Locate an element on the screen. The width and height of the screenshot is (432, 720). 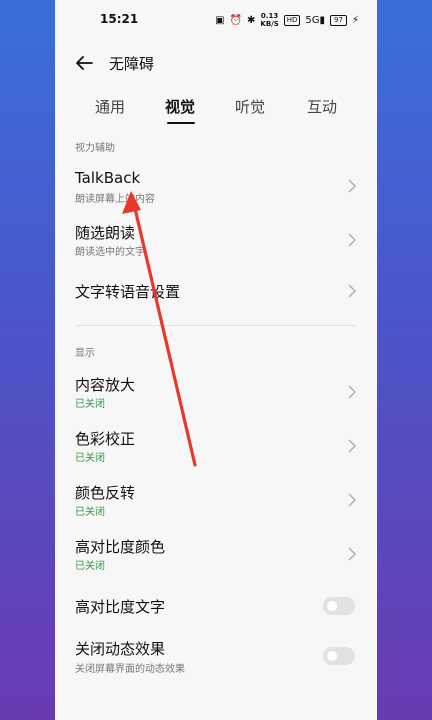
item-title: 高对比度文字 is located at coordinates (120, 607).